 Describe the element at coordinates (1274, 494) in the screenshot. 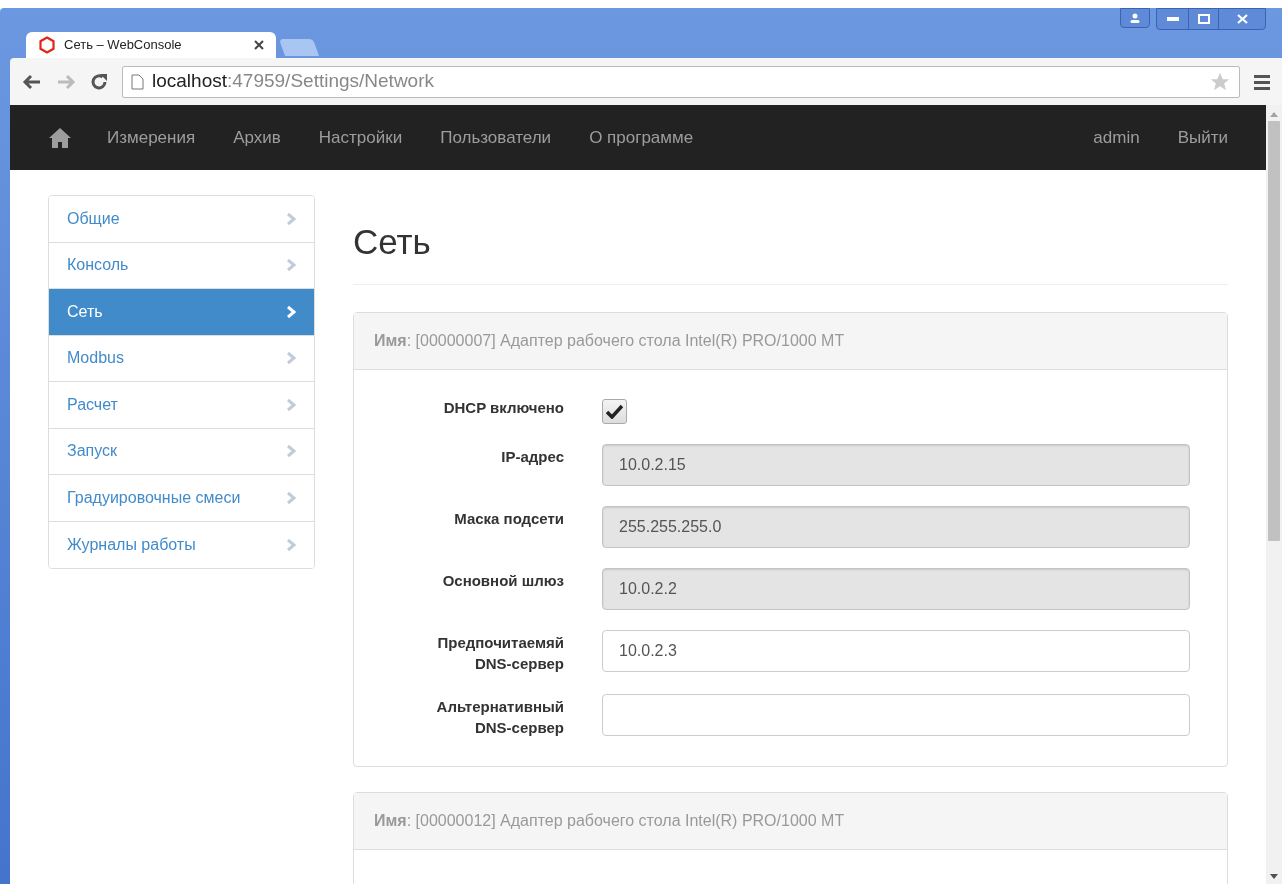

I see `scrollbar` at that location.